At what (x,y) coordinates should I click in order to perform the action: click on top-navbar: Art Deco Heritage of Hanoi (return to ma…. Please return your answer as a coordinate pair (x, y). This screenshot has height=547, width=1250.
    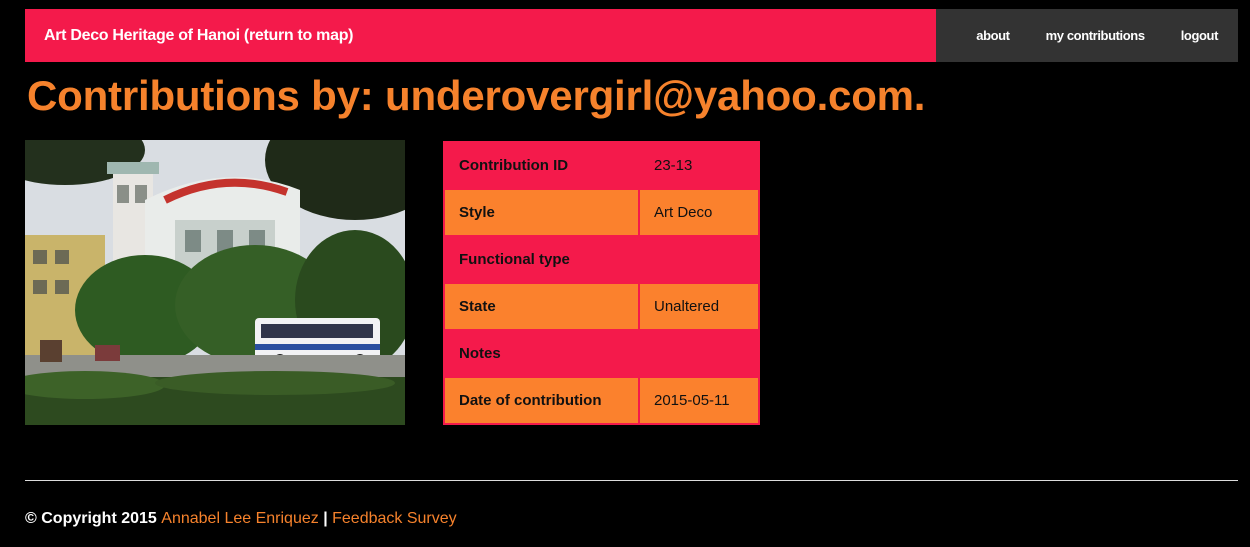
    Looking at the image, I should click on (631, 35).